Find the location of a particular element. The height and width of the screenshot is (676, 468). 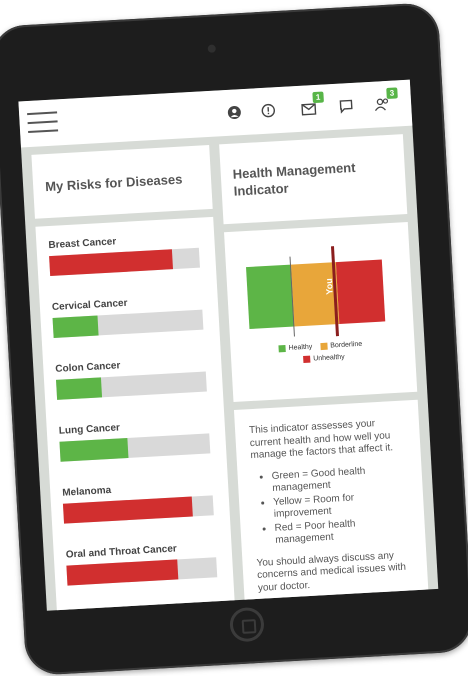

legend-row-2: Unhealthy is located at coordinates (324, 358).